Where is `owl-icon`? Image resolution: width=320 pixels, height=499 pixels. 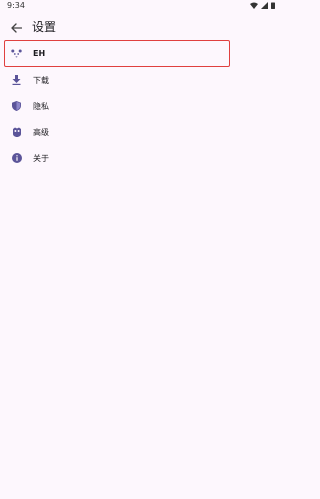
owl-icon is located at coordinates (16, 132).